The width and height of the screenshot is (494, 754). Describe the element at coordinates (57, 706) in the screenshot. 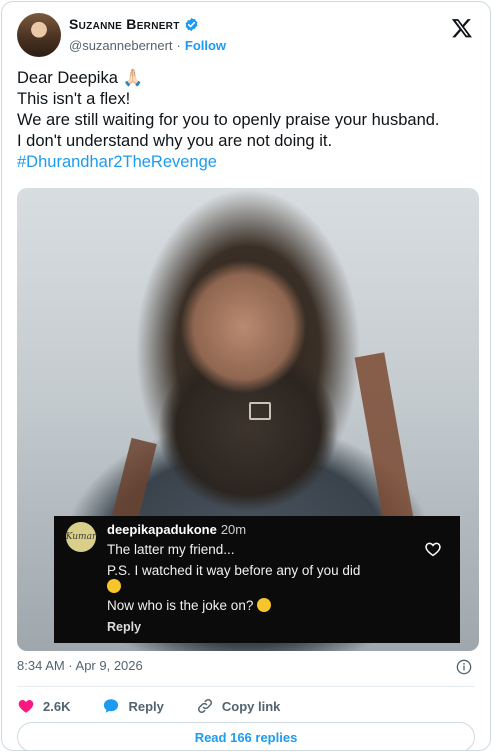

I see `like-count: 2.6K` at that location.